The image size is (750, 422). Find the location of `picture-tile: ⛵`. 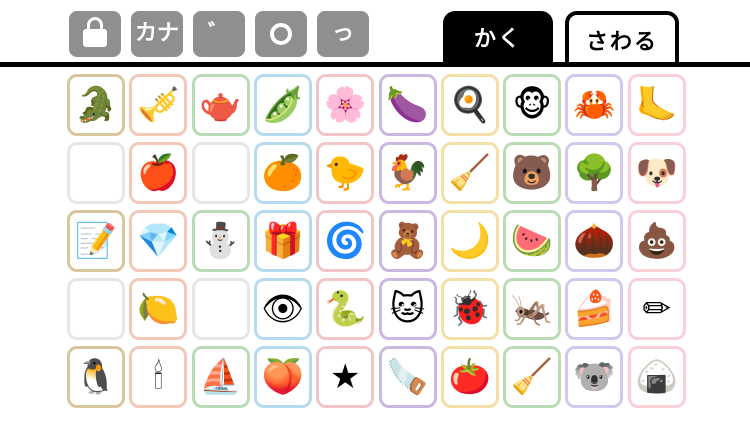

picture-tile: ⛵ is located at coordinates (220, 377).